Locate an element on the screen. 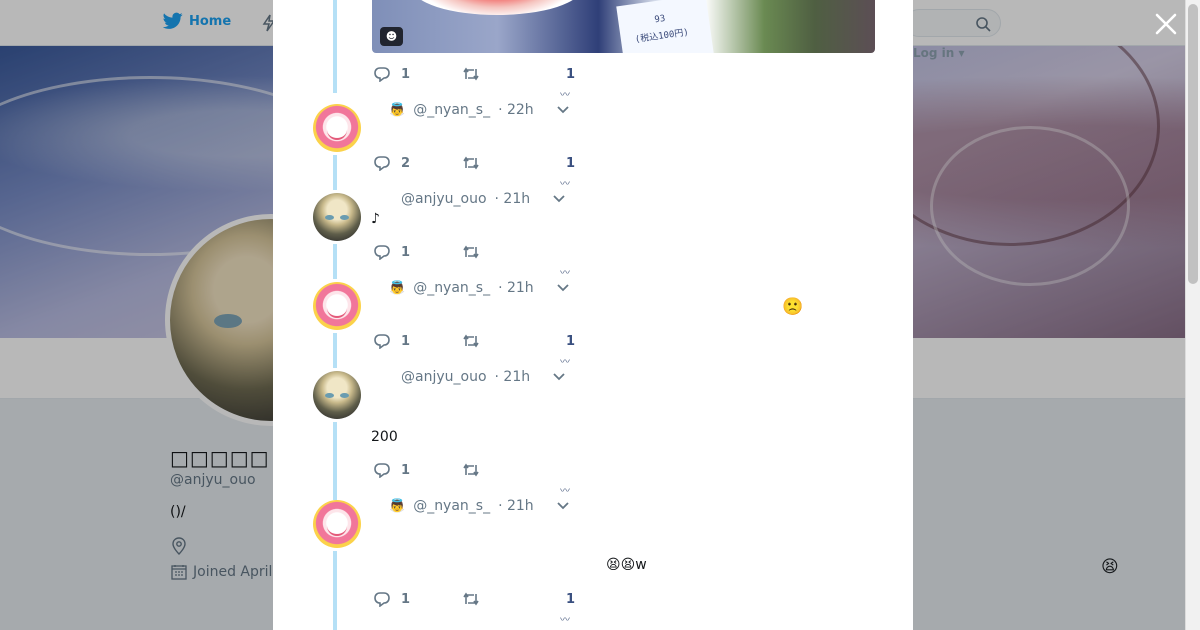 The image size is (1200, 630). close-icon is located at coordinates (1166, 24).